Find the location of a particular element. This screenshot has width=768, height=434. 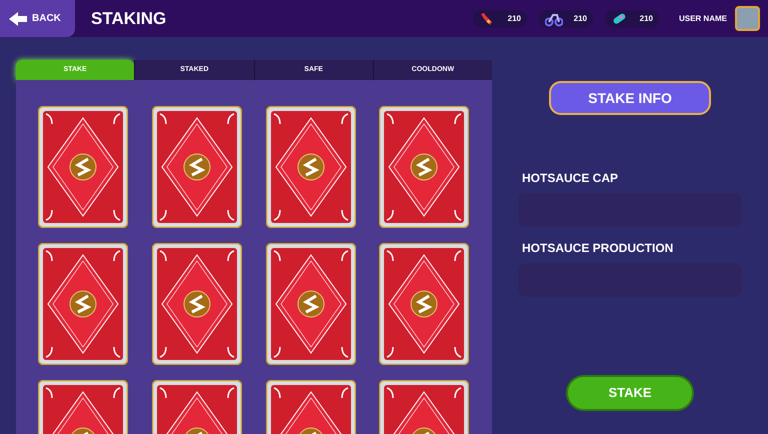

page-title: STAKING is located at coordinates (128, 19).